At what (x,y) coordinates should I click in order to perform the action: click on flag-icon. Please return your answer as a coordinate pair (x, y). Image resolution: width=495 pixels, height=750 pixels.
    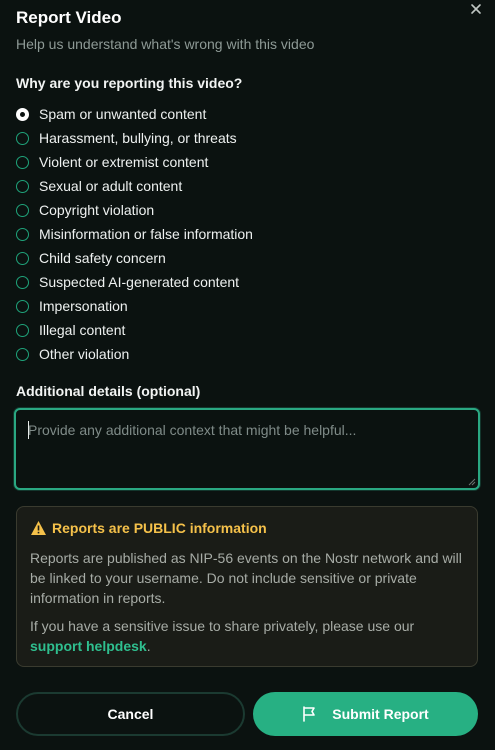
    Looking at the image, I should click on (309, 714).